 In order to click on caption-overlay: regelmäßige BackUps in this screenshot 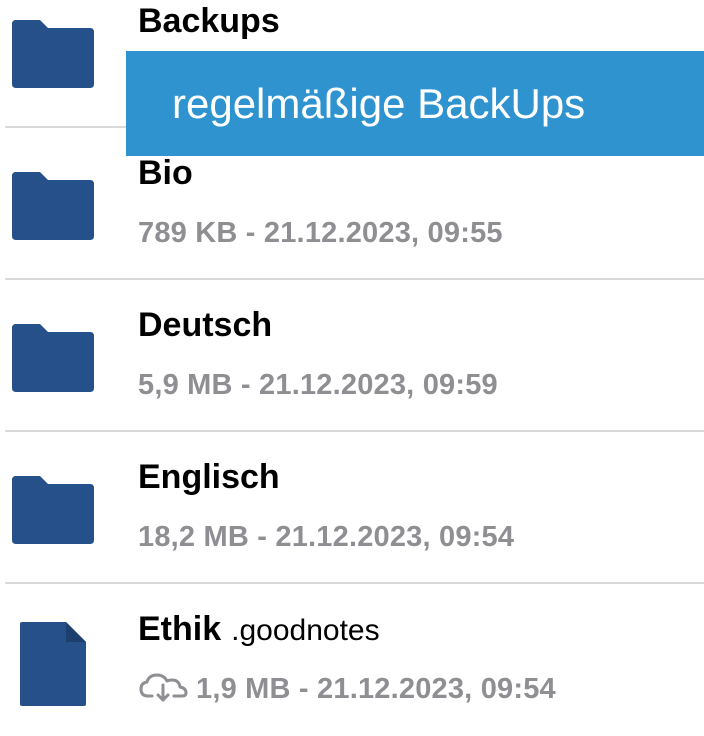, I will do `click(415, 103)`.